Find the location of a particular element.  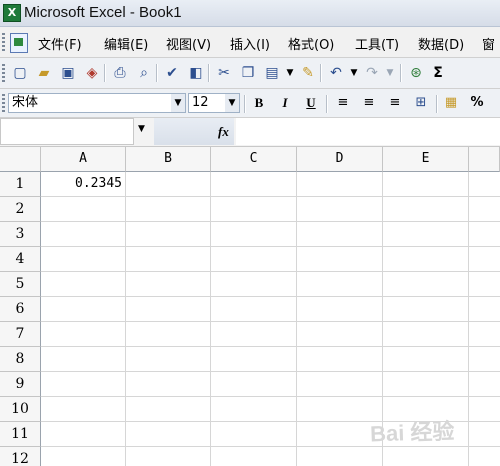

row-header: 3 is located at coordinates (20, 234).